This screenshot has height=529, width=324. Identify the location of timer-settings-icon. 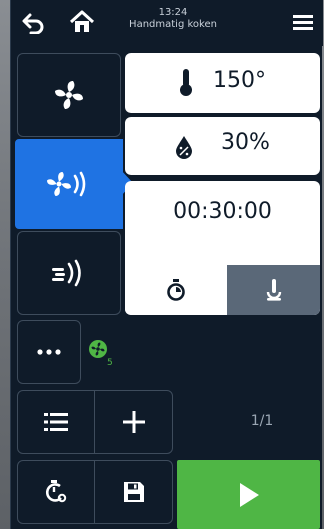
(56, 491).